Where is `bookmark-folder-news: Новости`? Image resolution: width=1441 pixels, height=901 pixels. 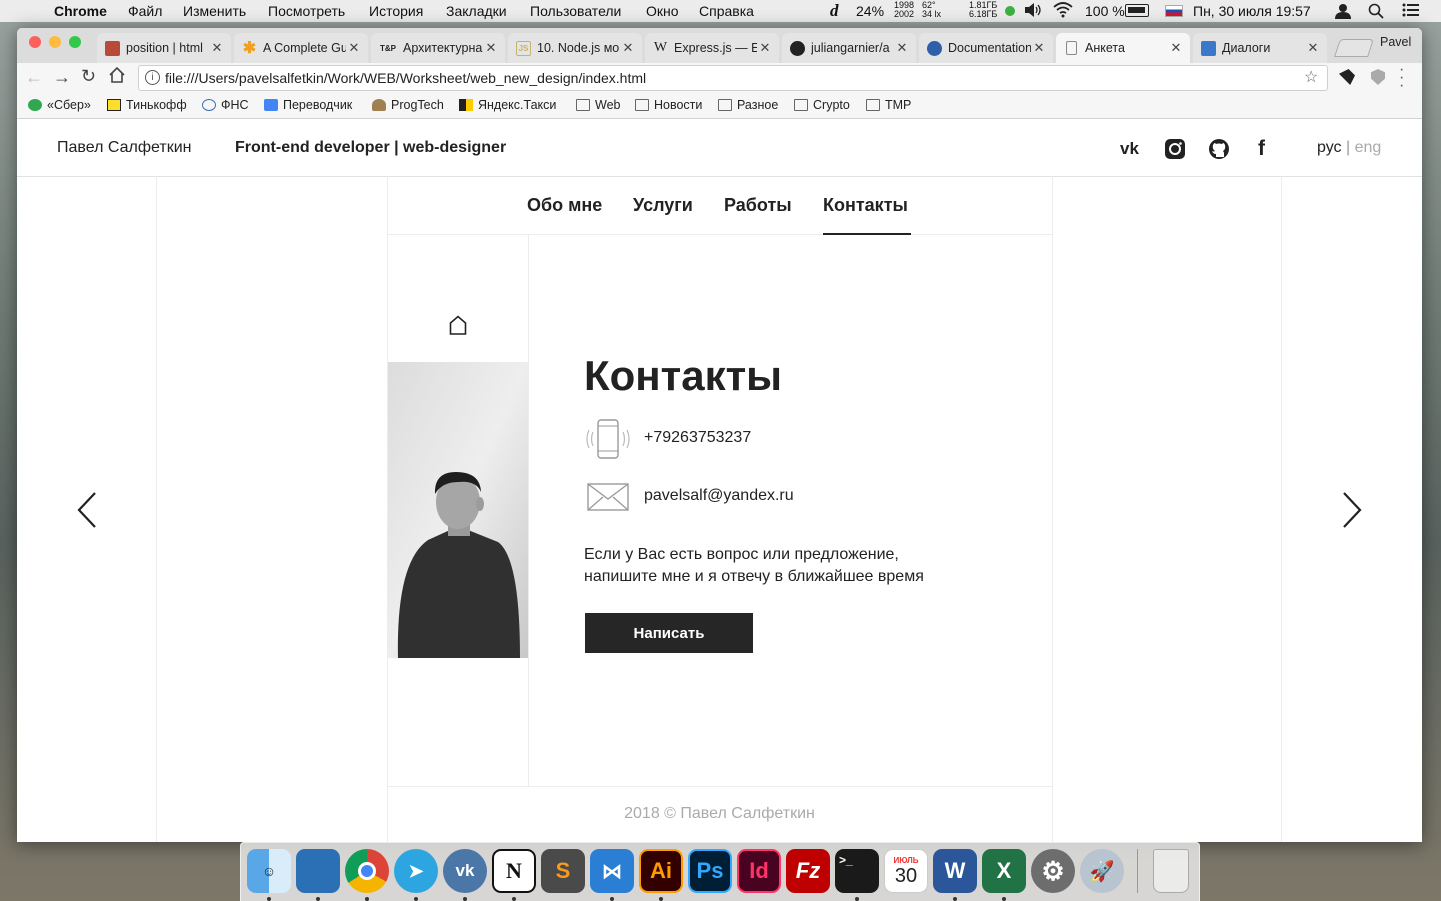 bookmark-folder-news: Новости is located at coordinates (668, 105).